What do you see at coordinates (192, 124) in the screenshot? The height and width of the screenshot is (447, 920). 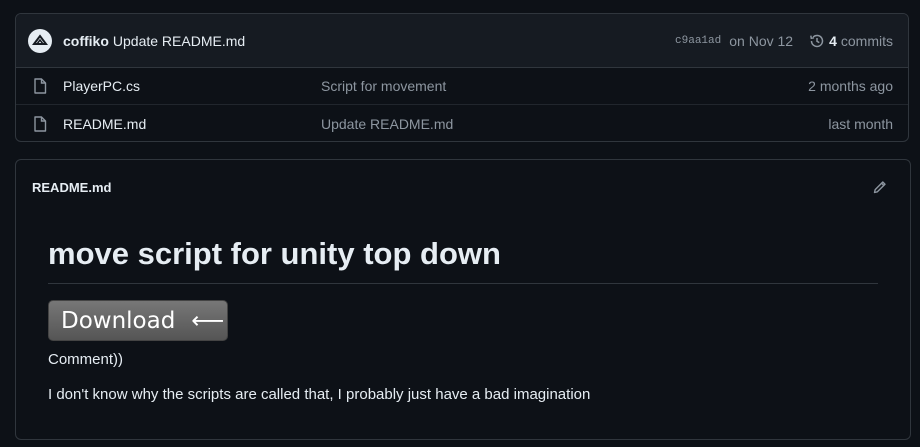 I see `file-name-link: README.md` at bounding box center [192, 124].